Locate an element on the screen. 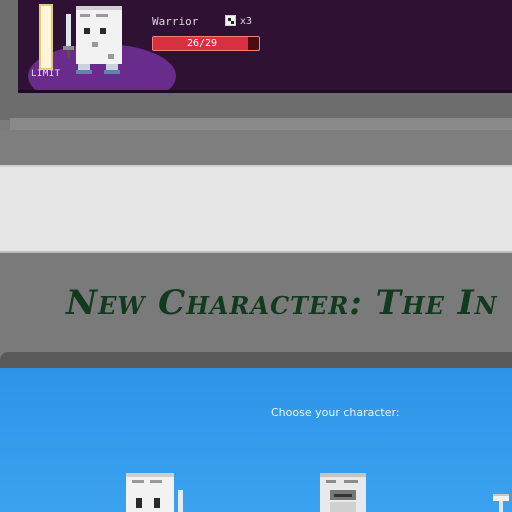 This screenshot has width=512, height=512. hp-bar: 26/29 is located at coordinates (206, 43).